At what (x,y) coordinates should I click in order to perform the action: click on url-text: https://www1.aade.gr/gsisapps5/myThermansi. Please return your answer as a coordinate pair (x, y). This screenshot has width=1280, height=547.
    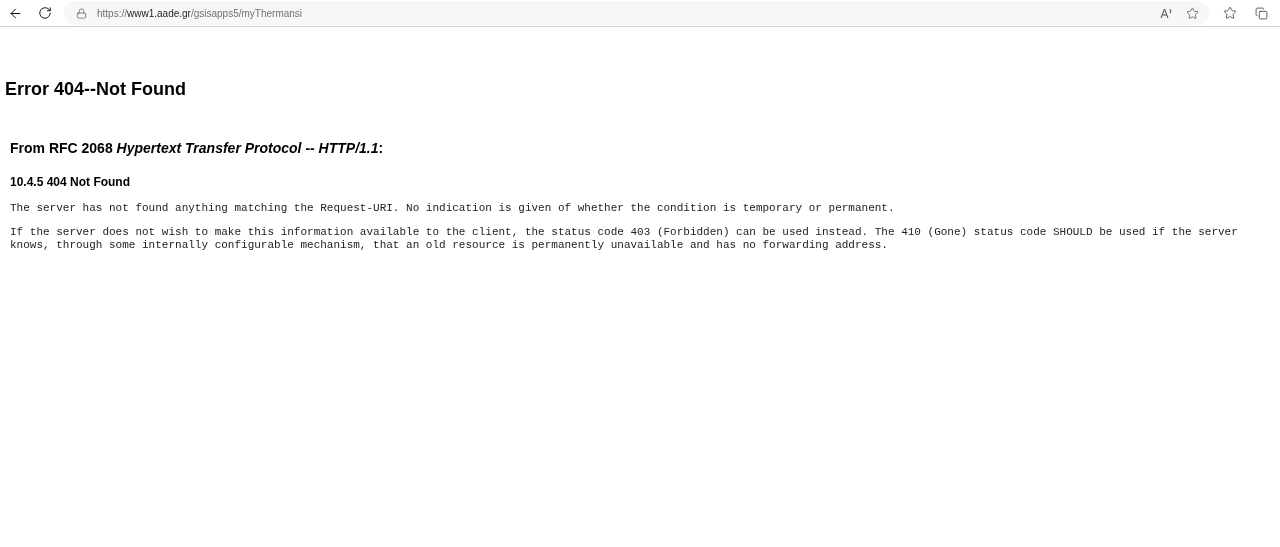
    Looking at the image, I should click on (200, 13).